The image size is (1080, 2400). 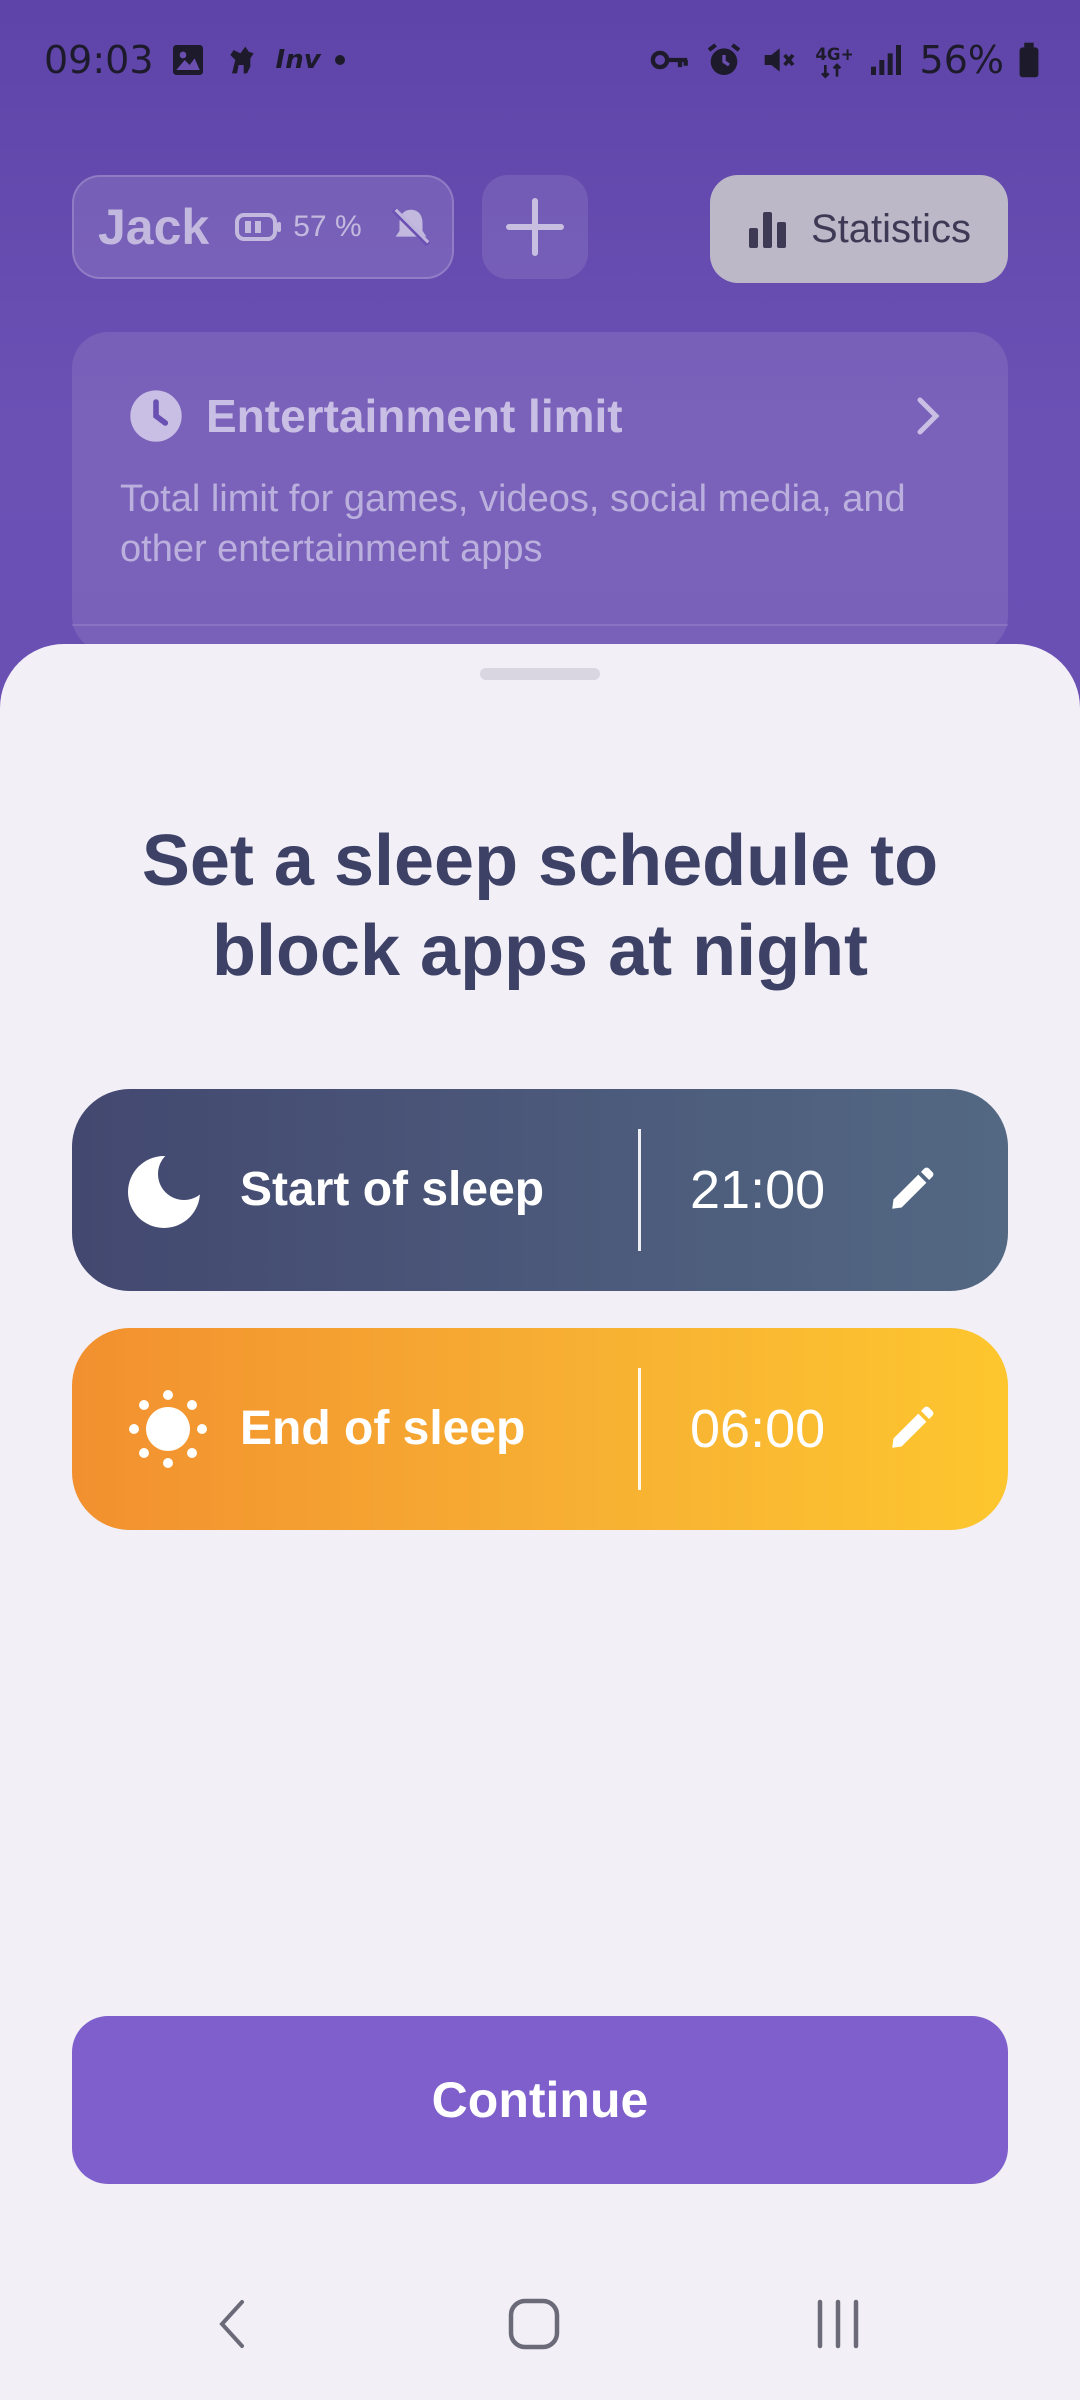 What do you see at coordinates (540, 1429) in the screenshot?
I see `end-of-sleep-row: End of sleep 06:00` at bounding box center [540, 1429].